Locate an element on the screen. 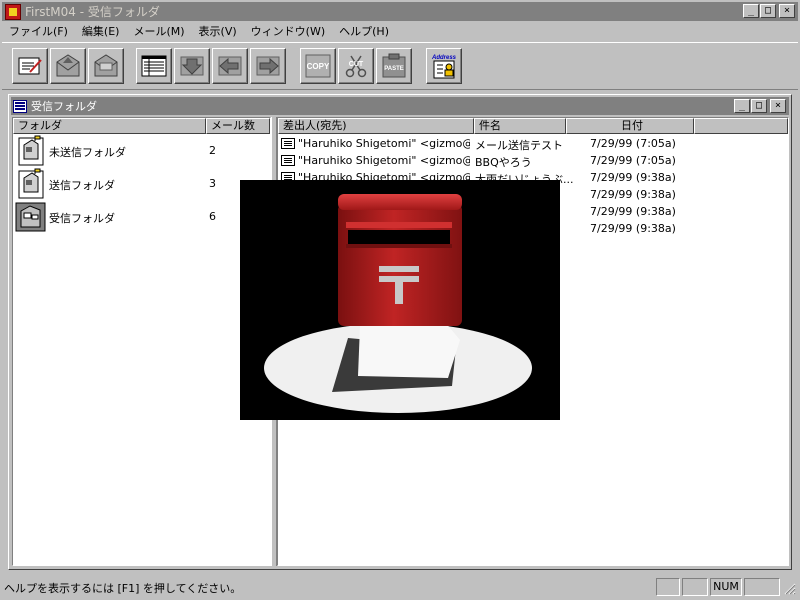 The width and height of the screenshot is (800, 600). receive-mail-icon is located at coordinates (106, 65).